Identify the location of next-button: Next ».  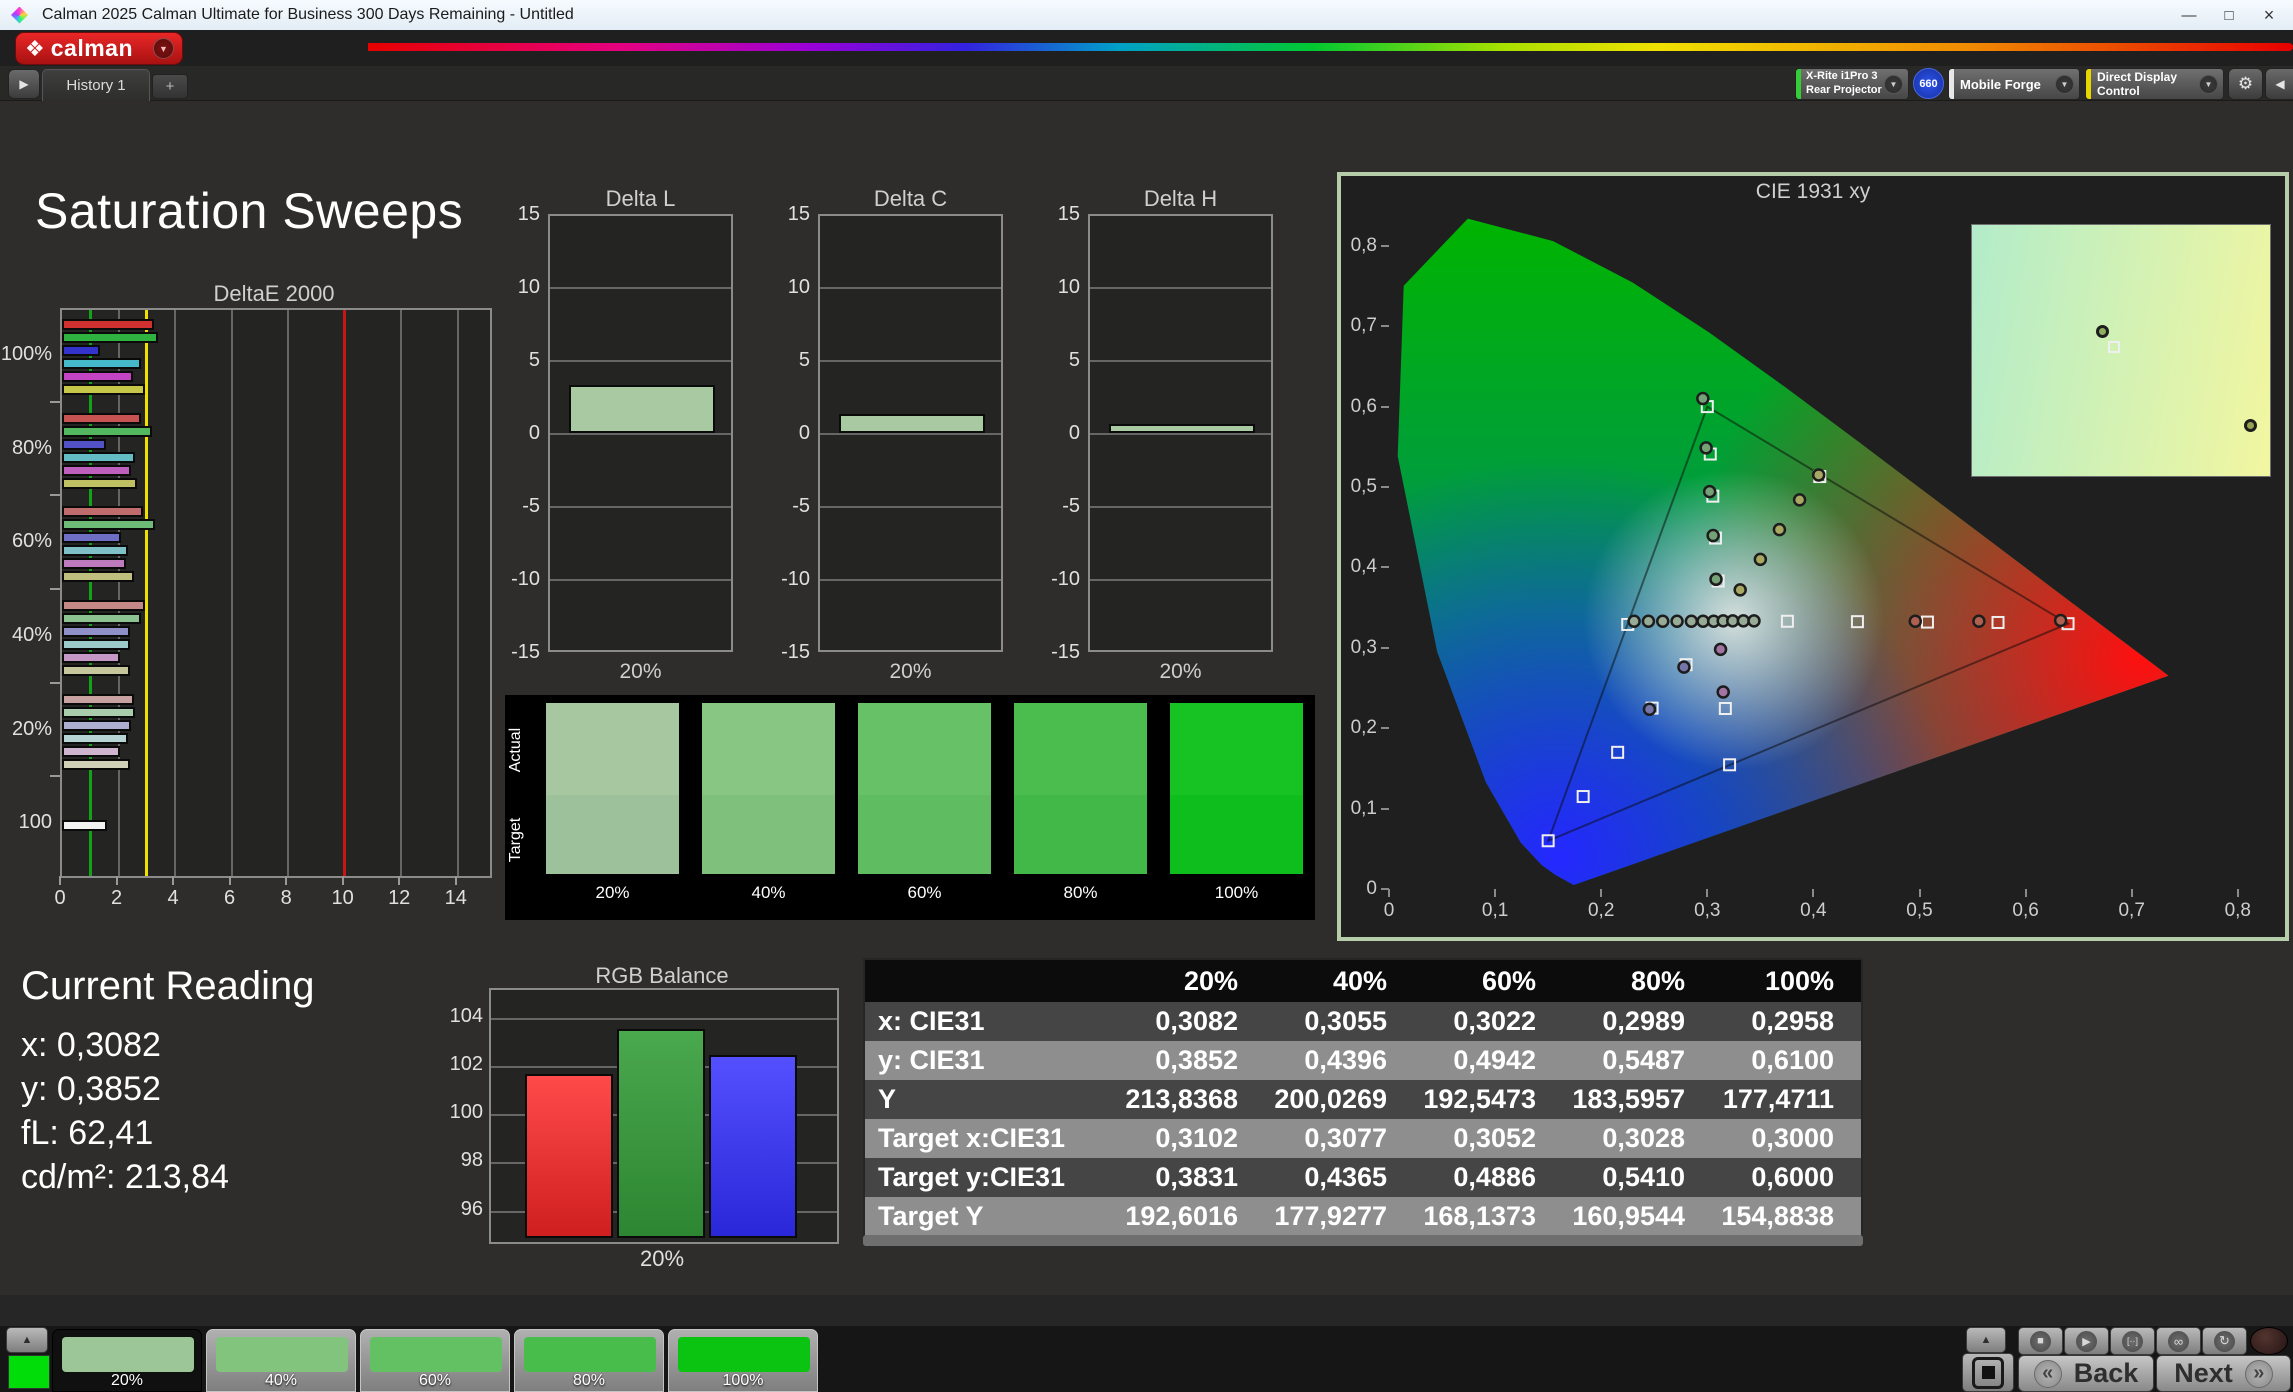
(2223, 1373).